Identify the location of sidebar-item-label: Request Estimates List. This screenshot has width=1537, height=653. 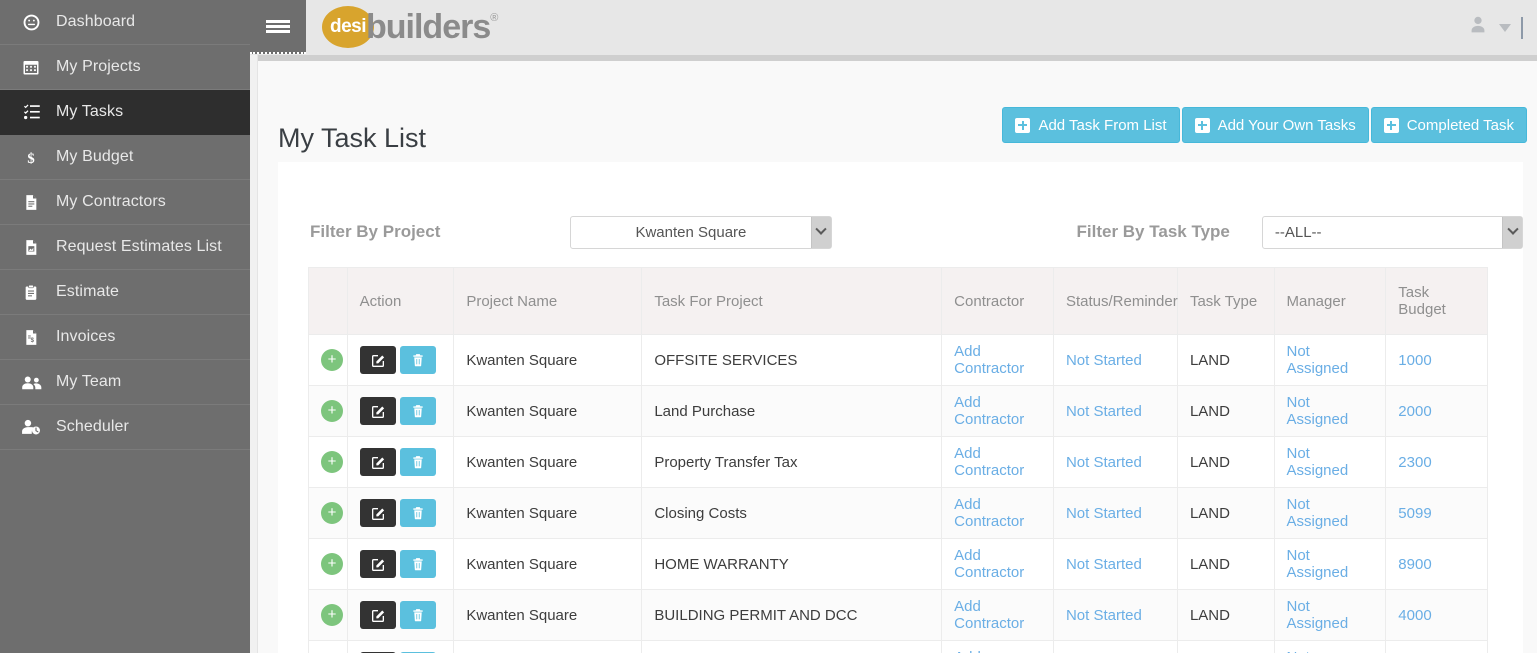
(139, 246).